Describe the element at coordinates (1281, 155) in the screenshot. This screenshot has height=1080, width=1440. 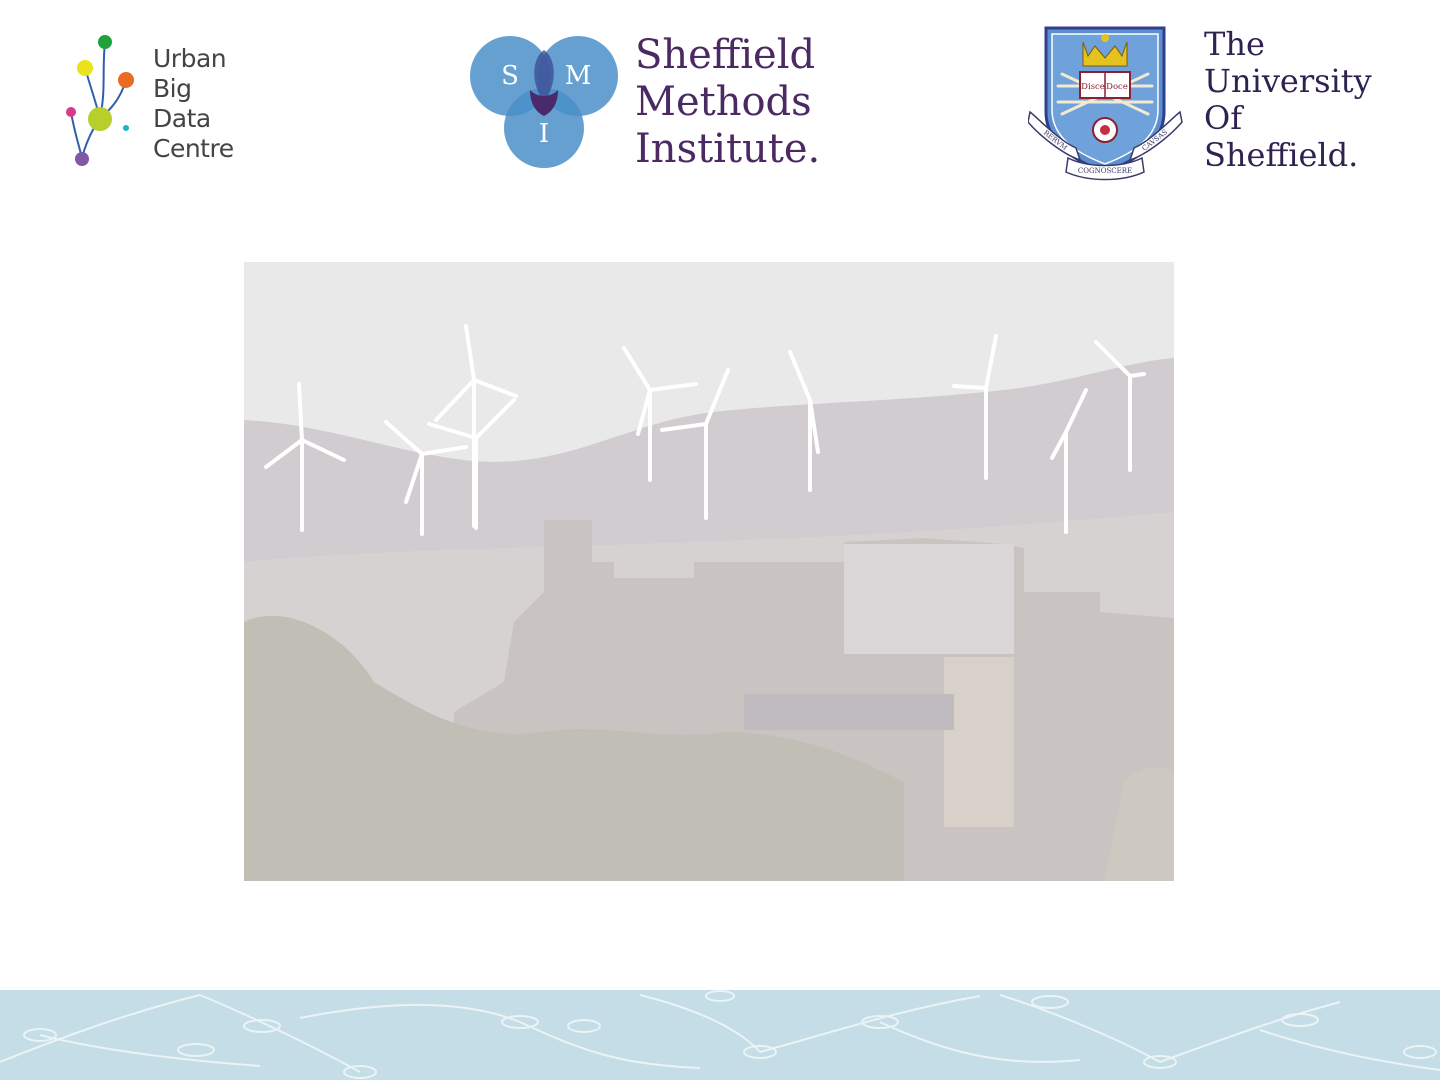
I see `uos-line: Sheffield.` at that location.